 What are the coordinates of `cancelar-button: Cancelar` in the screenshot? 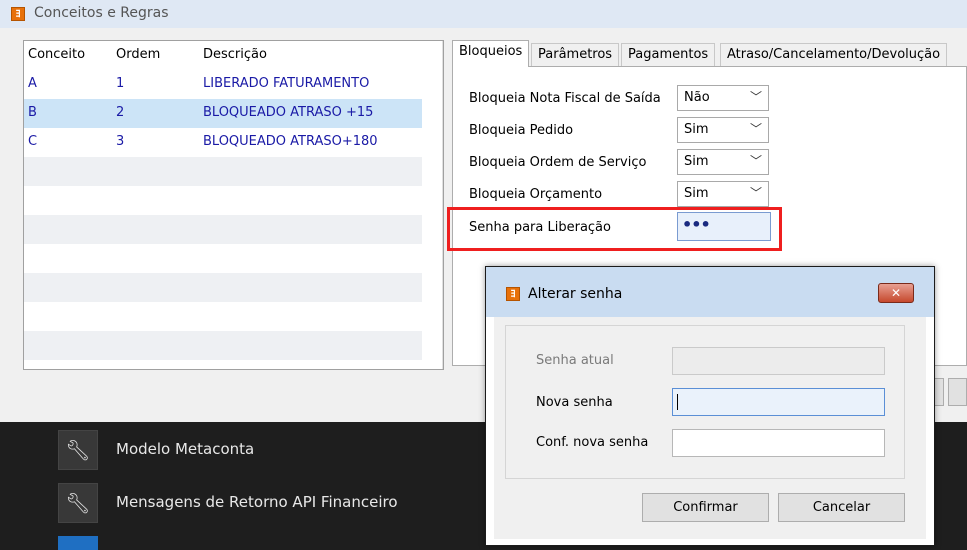 It's located at (841, 507).